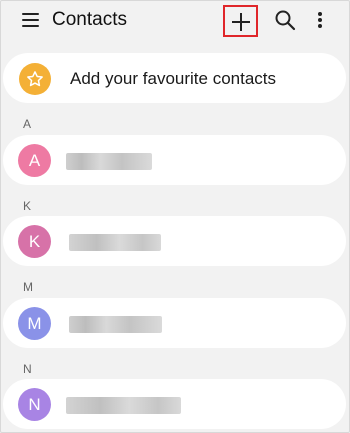  What do you see at coordinates (27, 369) in the screenshot?
I see `section-header-n: N` at bounding box center [27, 369].